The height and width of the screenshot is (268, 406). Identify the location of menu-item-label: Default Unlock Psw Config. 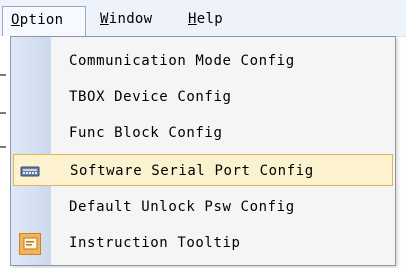
(182, 207).